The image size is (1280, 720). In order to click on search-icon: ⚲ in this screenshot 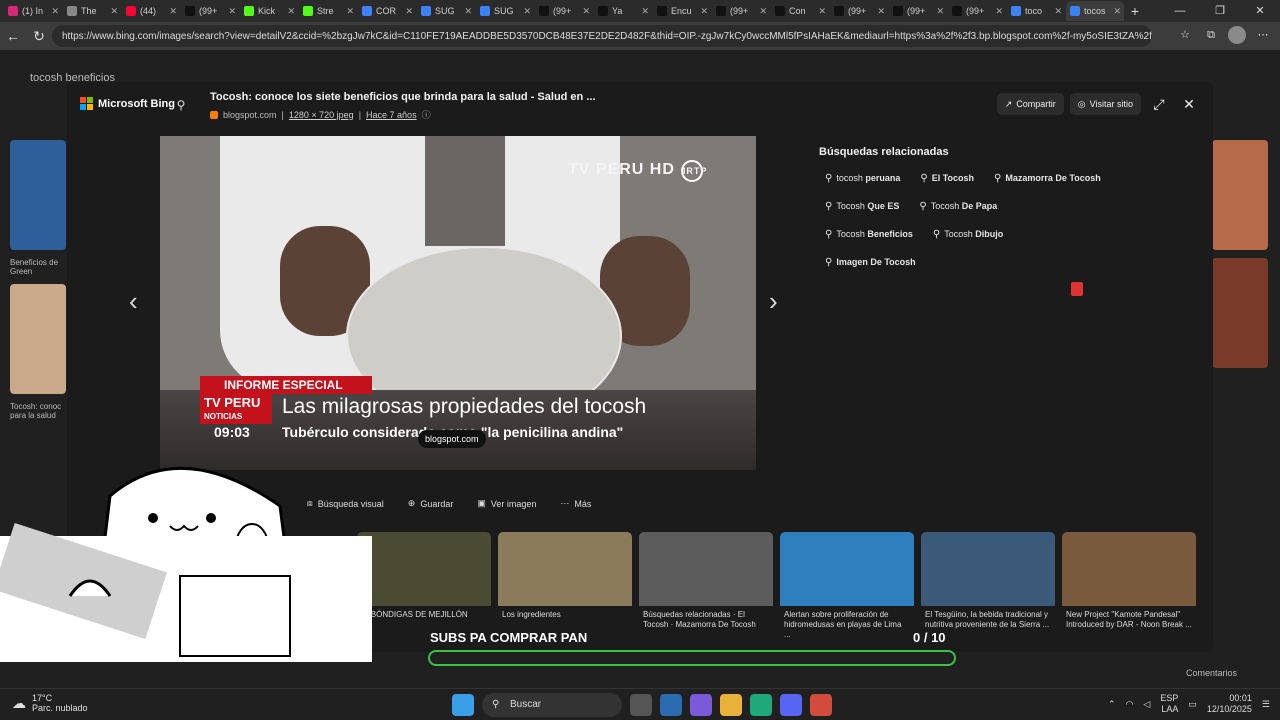, I will do `click(181, 105)`.